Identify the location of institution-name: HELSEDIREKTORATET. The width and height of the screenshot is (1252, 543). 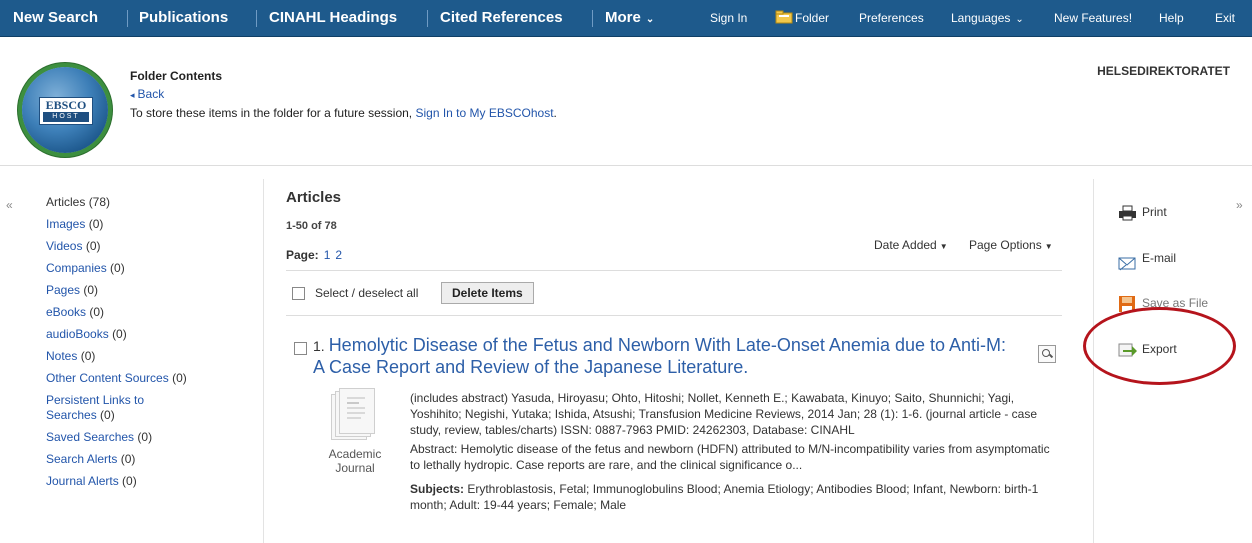
(1163, 71).